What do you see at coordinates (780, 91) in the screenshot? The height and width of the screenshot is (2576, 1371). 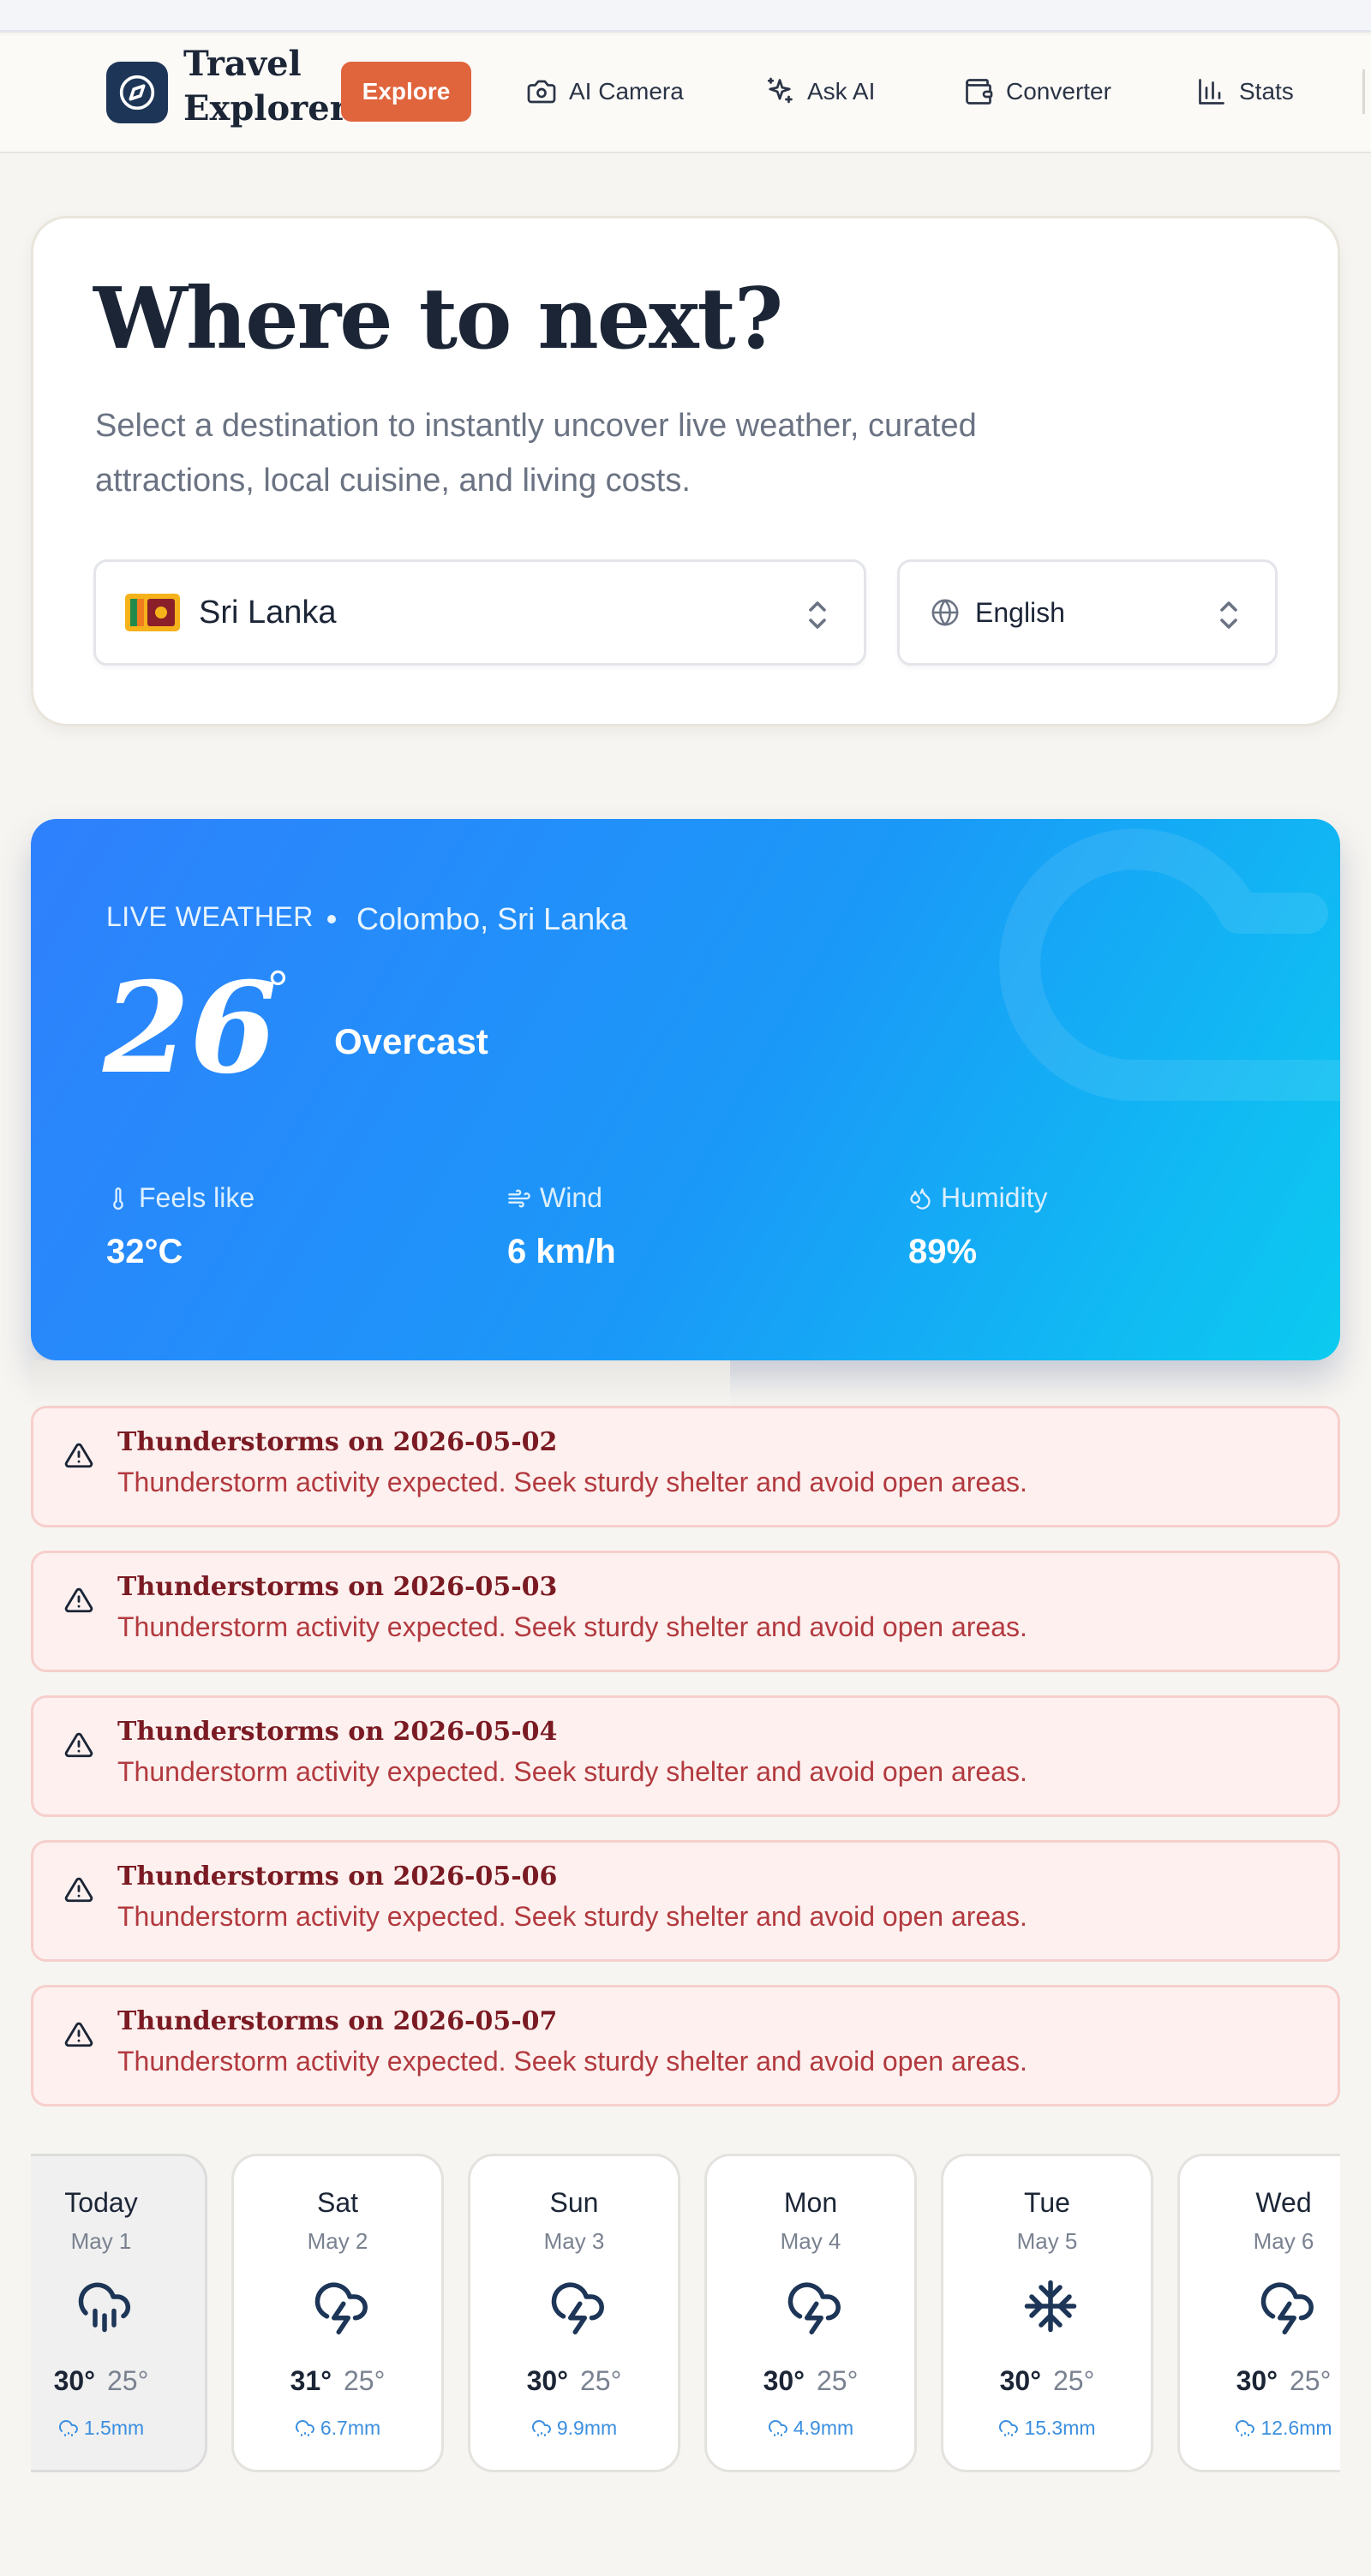 I see `sparkles-icon` at bounding box center [780, 91].